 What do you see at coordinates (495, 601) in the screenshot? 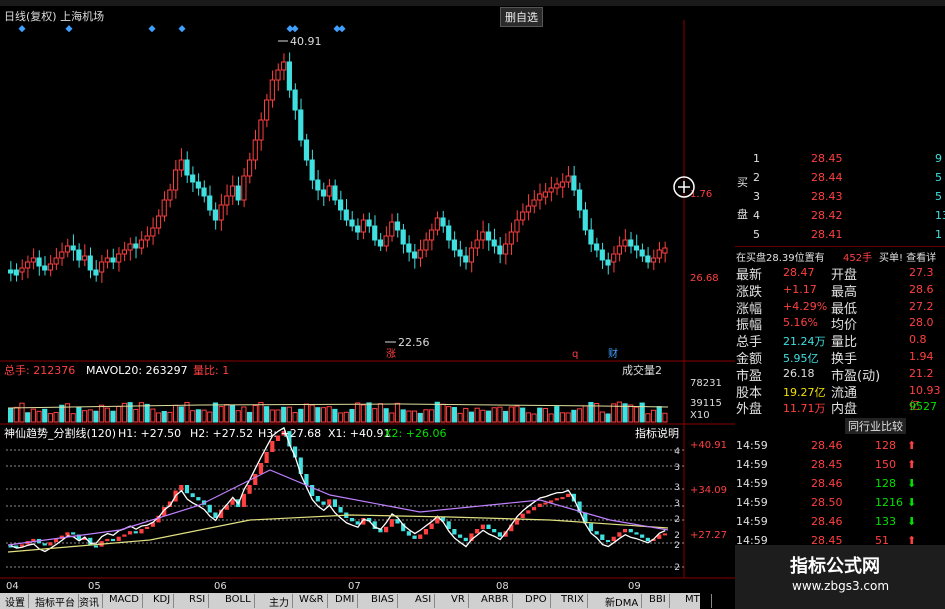
I see `indicator-tab: ARBR` at bounding box center [495, 601].